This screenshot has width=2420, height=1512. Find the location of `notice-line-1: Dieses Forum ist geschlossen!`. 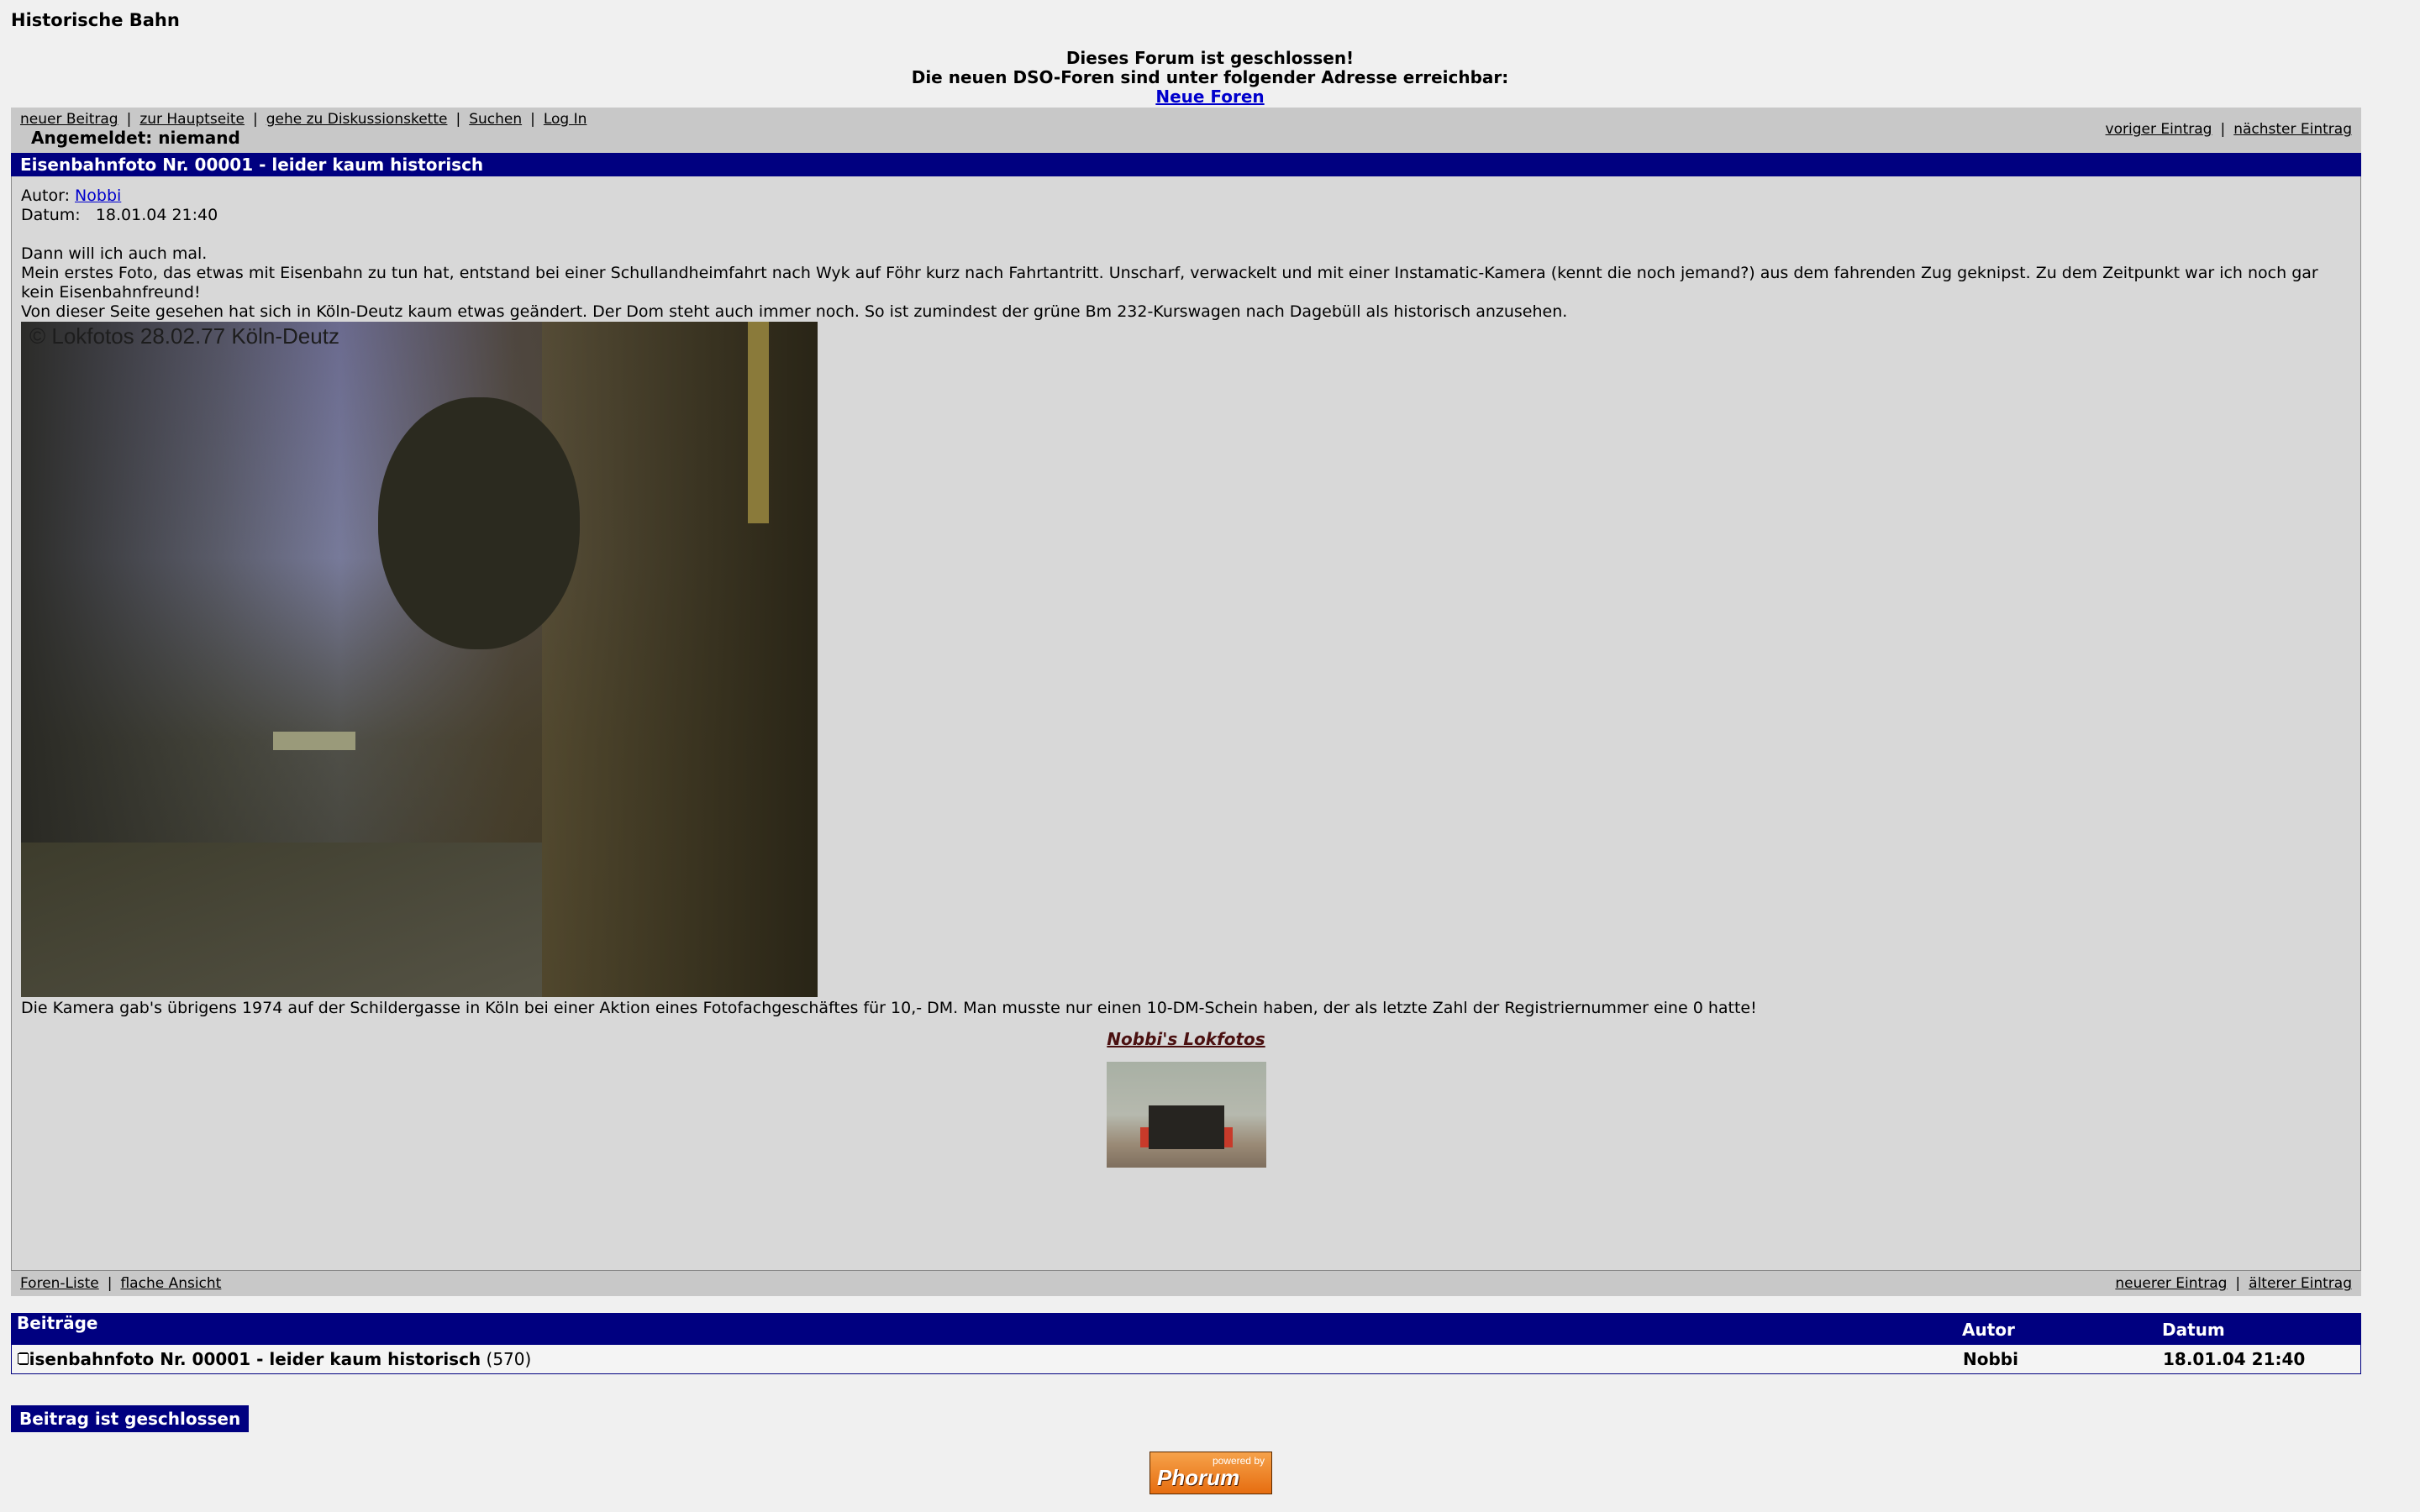

notice-line-1: Dieses Forum ist geschlossen! is located at coordinates (1210, 58).